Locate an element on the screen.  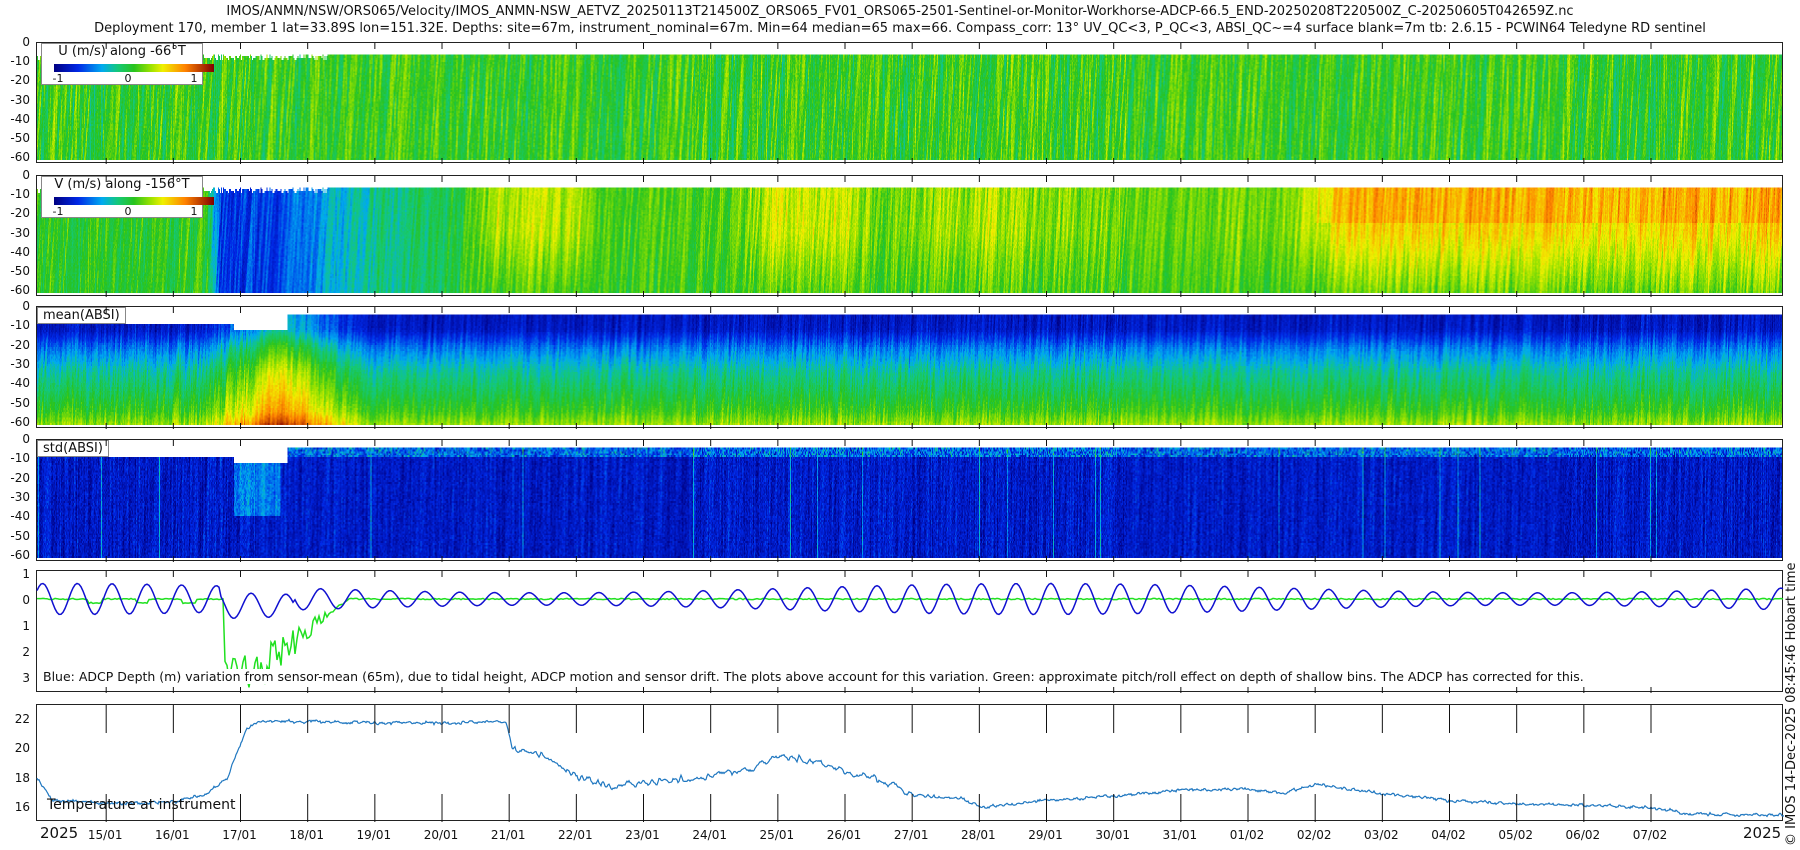
x-tick-label: 17/01 is located at coordinates (239, 835).